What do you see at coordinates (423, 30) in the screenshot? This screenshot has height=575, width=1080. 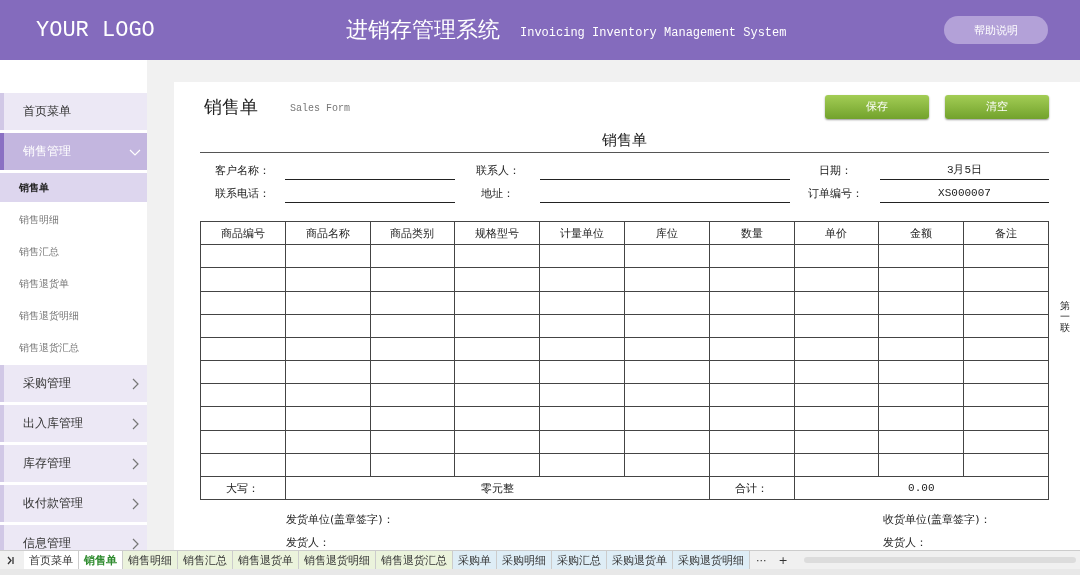 I see `app-title: 进销存管理系统` at bounding box center [423, 30].